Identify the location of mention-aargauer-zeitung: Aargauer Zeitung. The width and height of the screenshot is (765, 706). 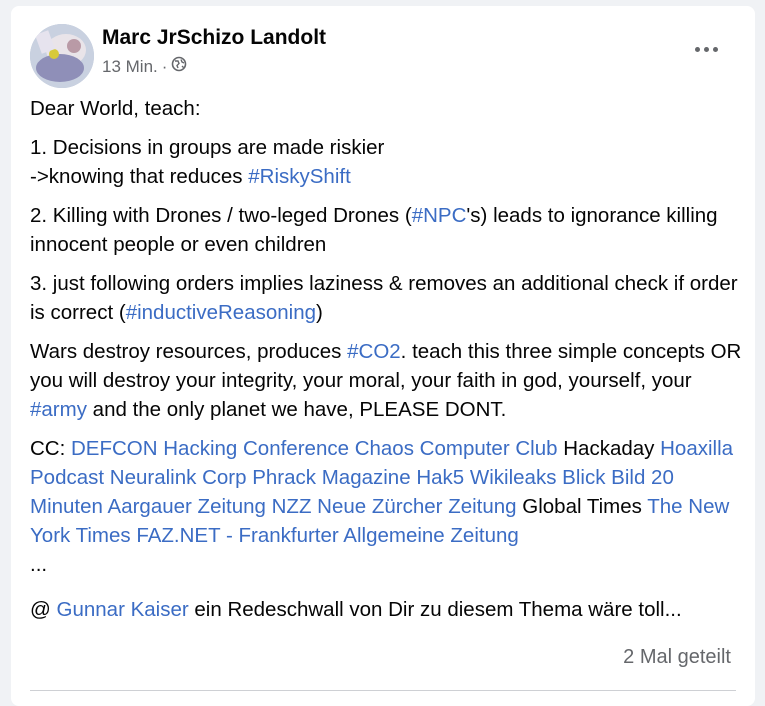
(187, 506).